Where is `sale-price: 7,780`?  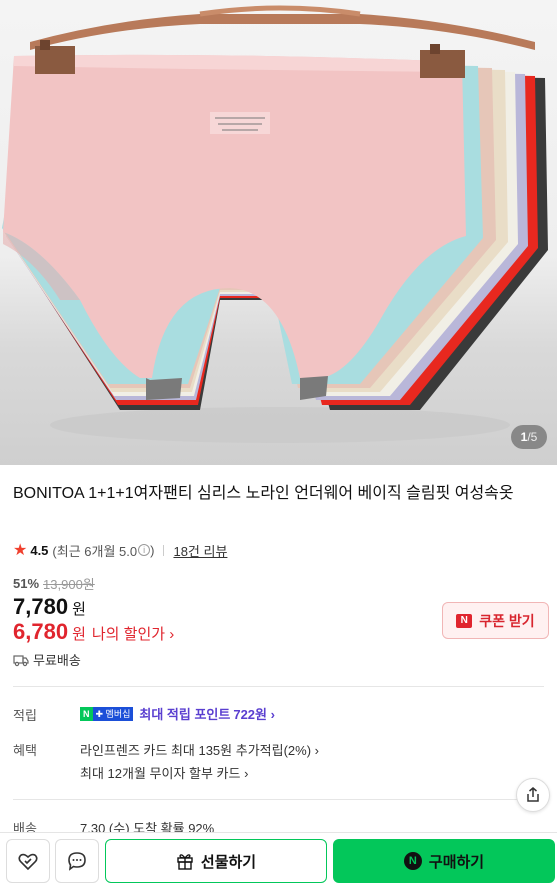
sale-price: 7,780 is located at coordinates (41, 606).